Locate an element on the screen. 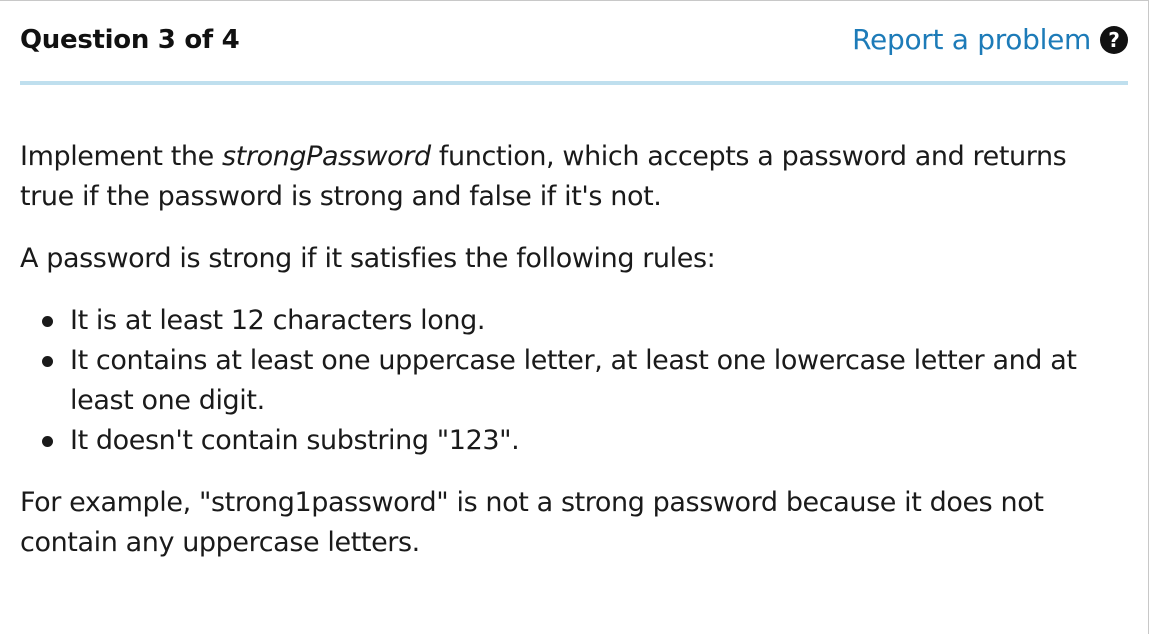  rule-item: It doesn't contain substring "123". is located at coordinates (574, 441).